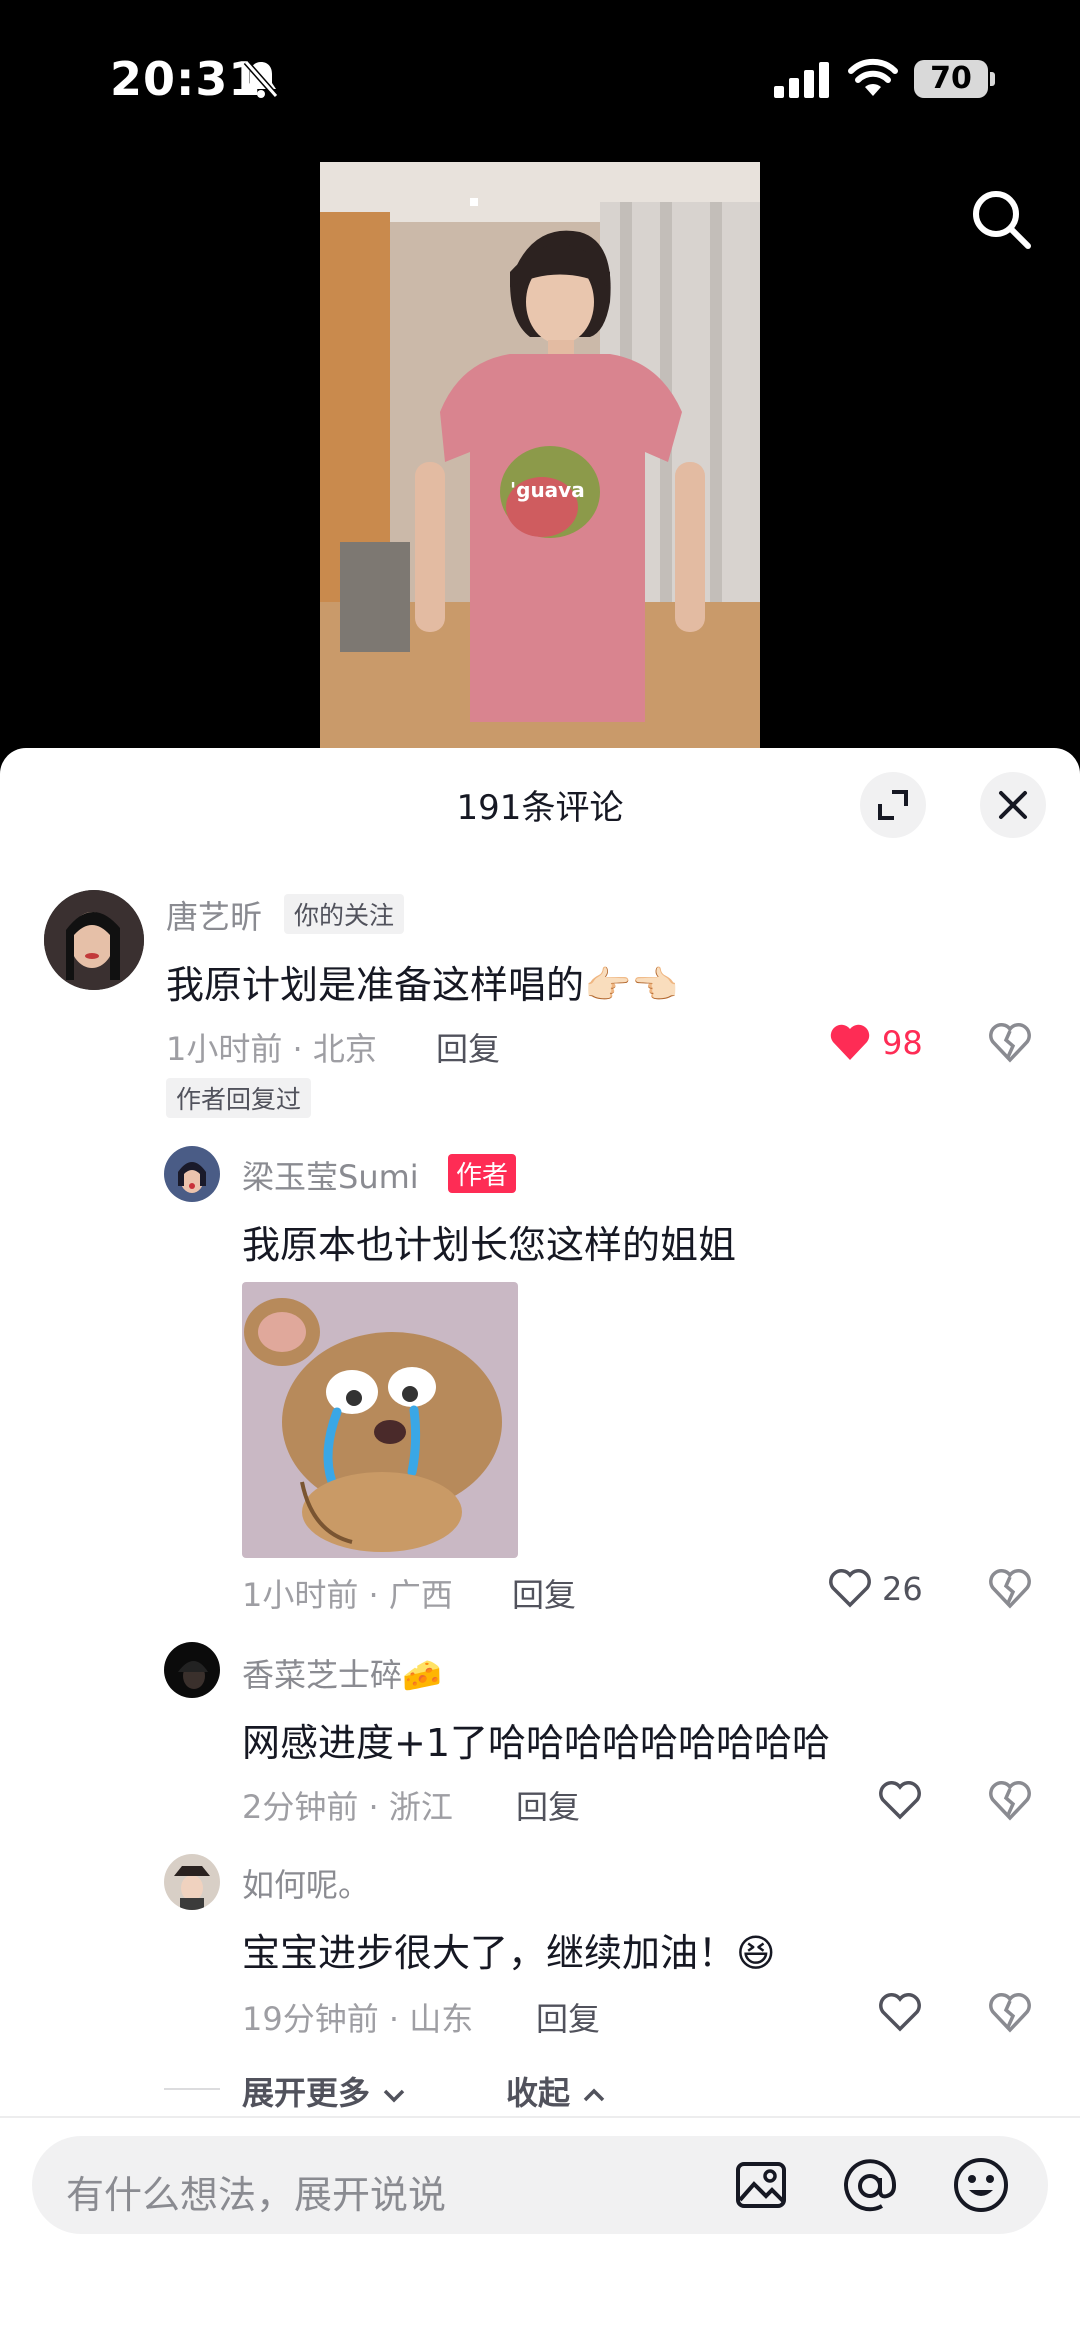  I want to click on reply-meta: 2分钟前 · 浙江, so click(347, 1807).